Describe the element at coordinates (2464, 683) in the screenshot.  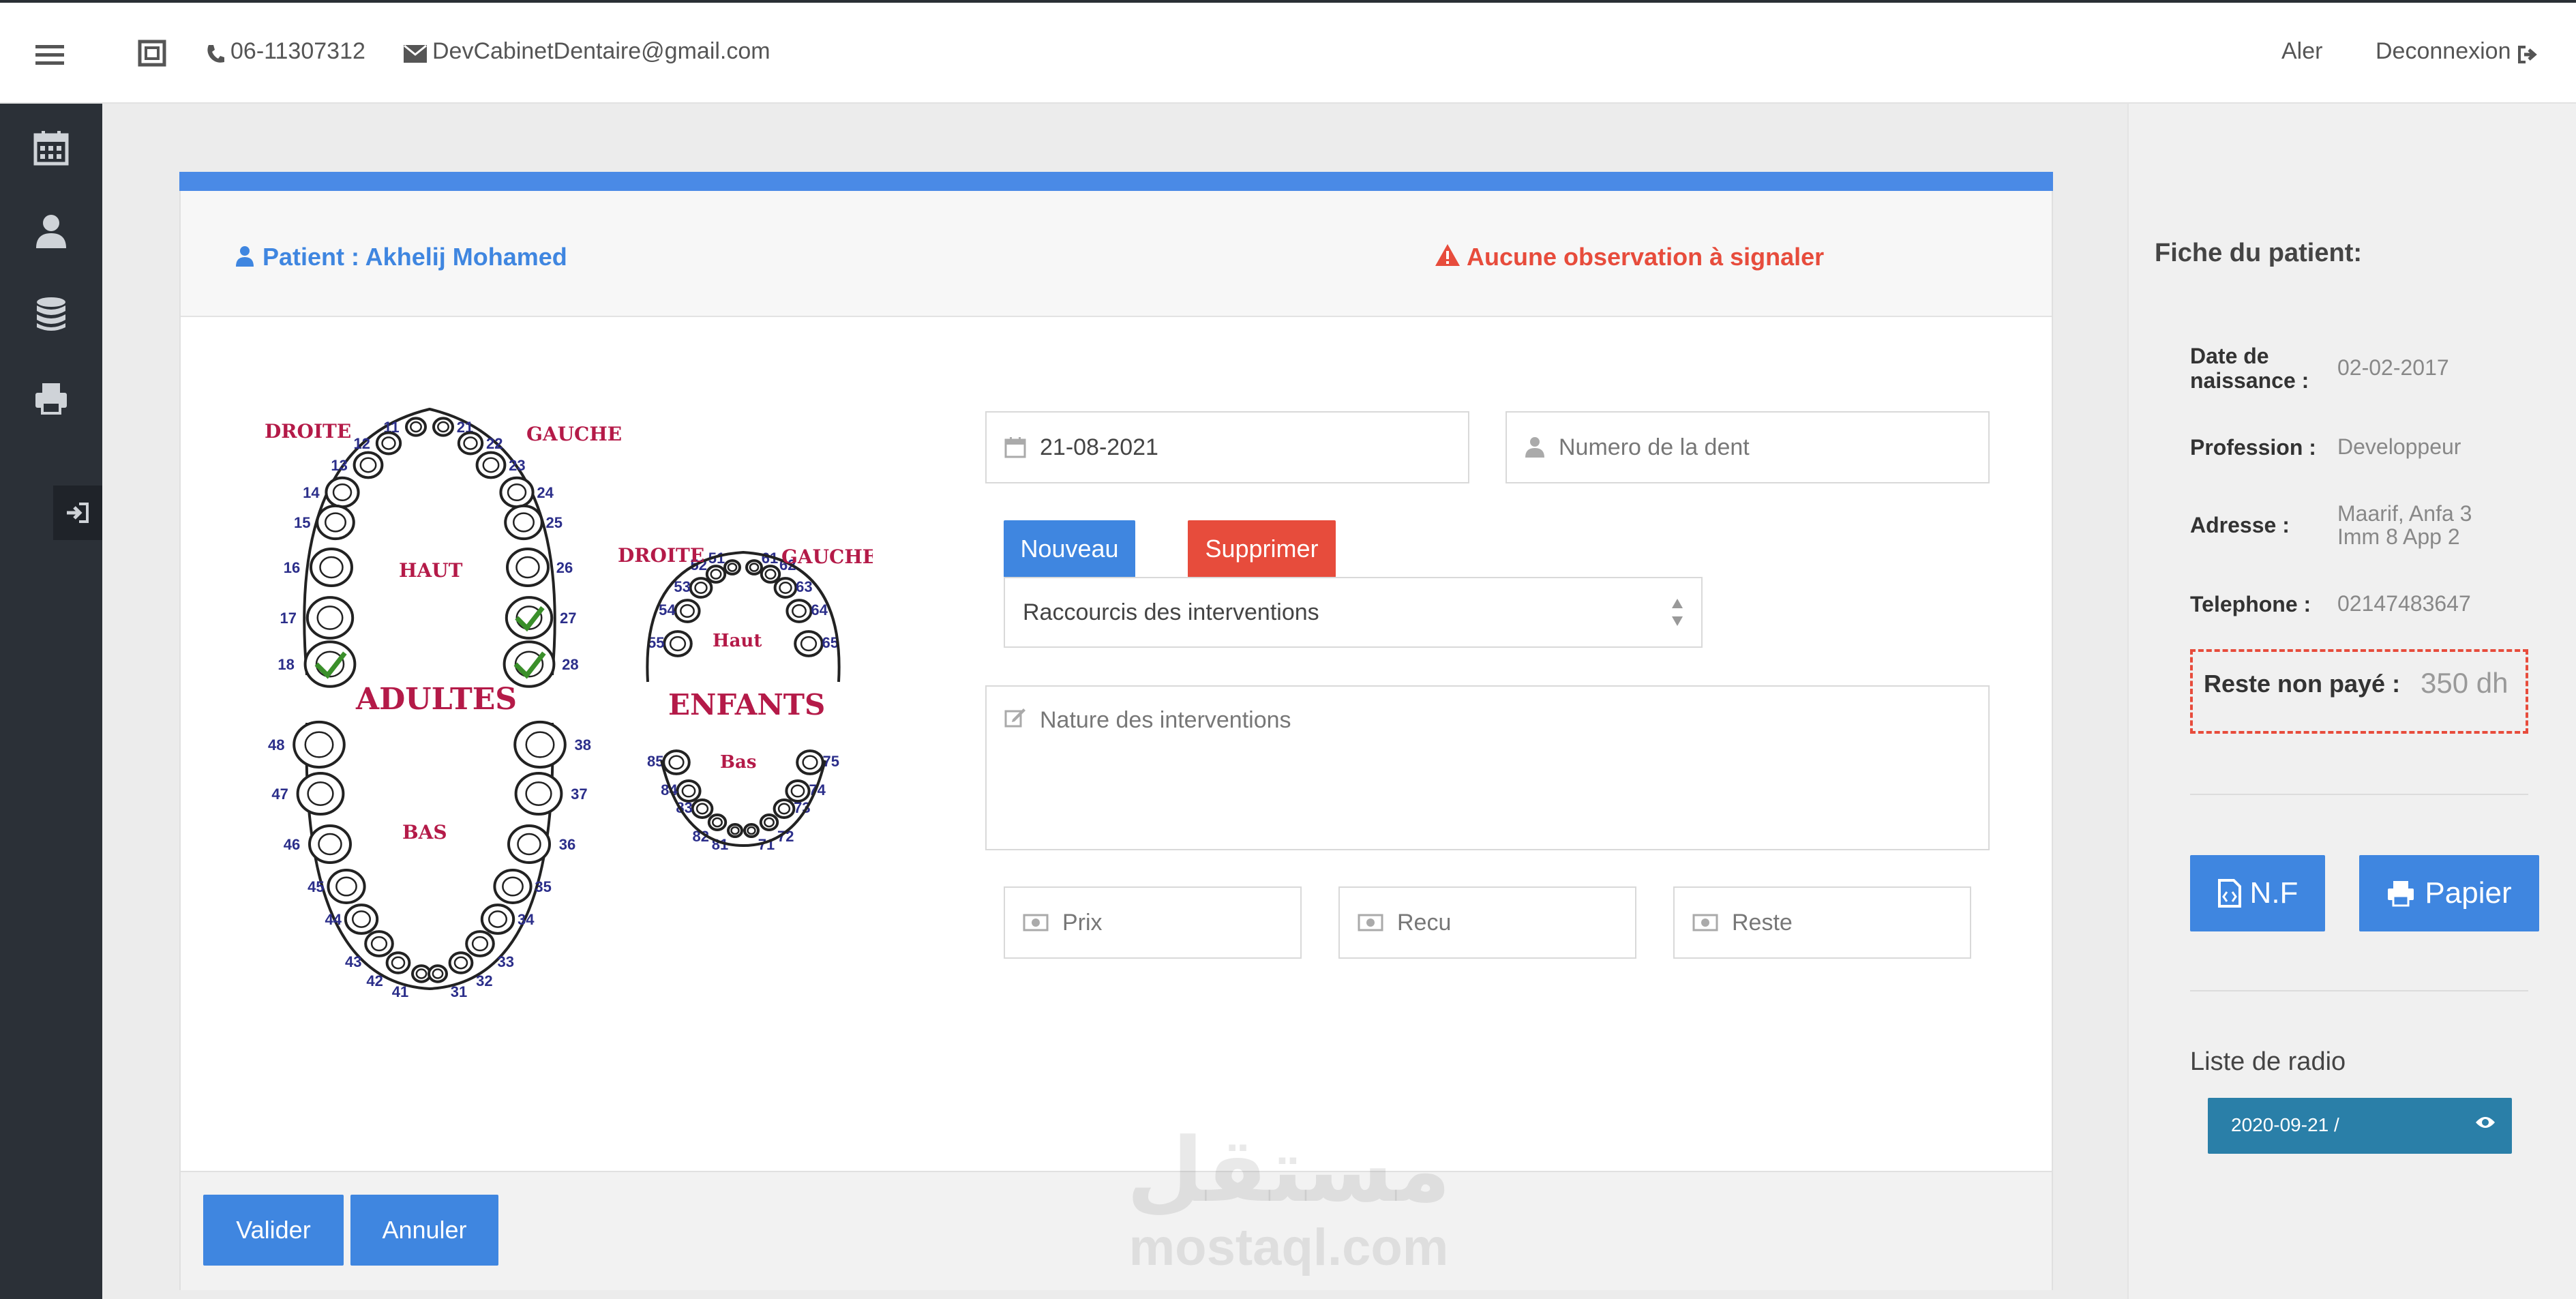
I see `unpaid-value: 350 dh` at that location.